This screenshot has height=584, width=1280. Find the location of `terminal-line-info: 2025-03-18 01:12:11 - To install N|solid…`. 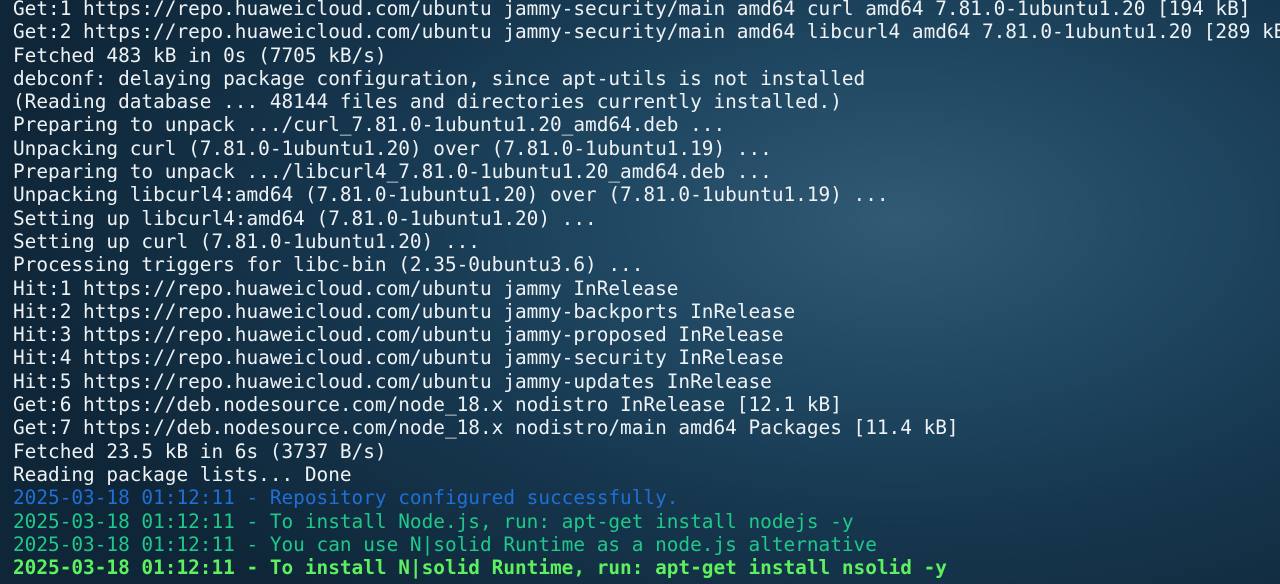

terminal-line-info: 2025-03-18 01:12:11 - To install N|solid… is located at coordinates (480, 568).